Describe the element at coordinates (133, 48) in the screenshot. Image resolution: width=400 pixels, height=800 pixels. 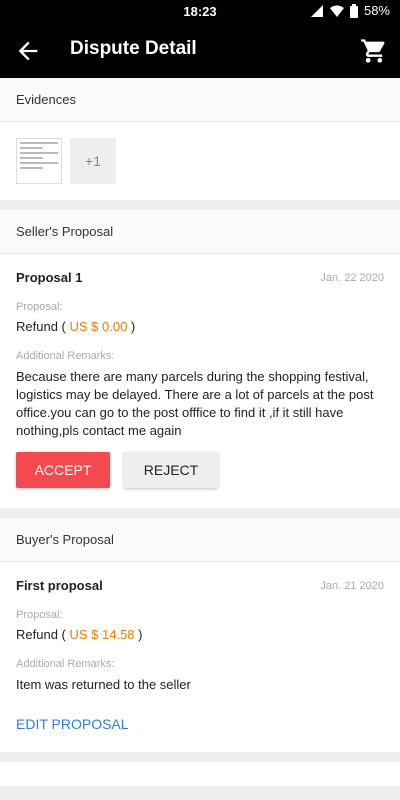
I see `page-title: Dispute Detail` at that location.